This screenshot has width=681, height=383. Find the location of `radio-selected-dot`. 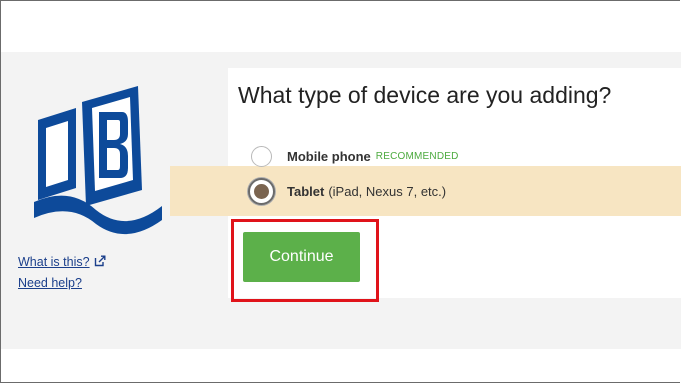

radio-selected-dot is located at coordinates (261, 191).